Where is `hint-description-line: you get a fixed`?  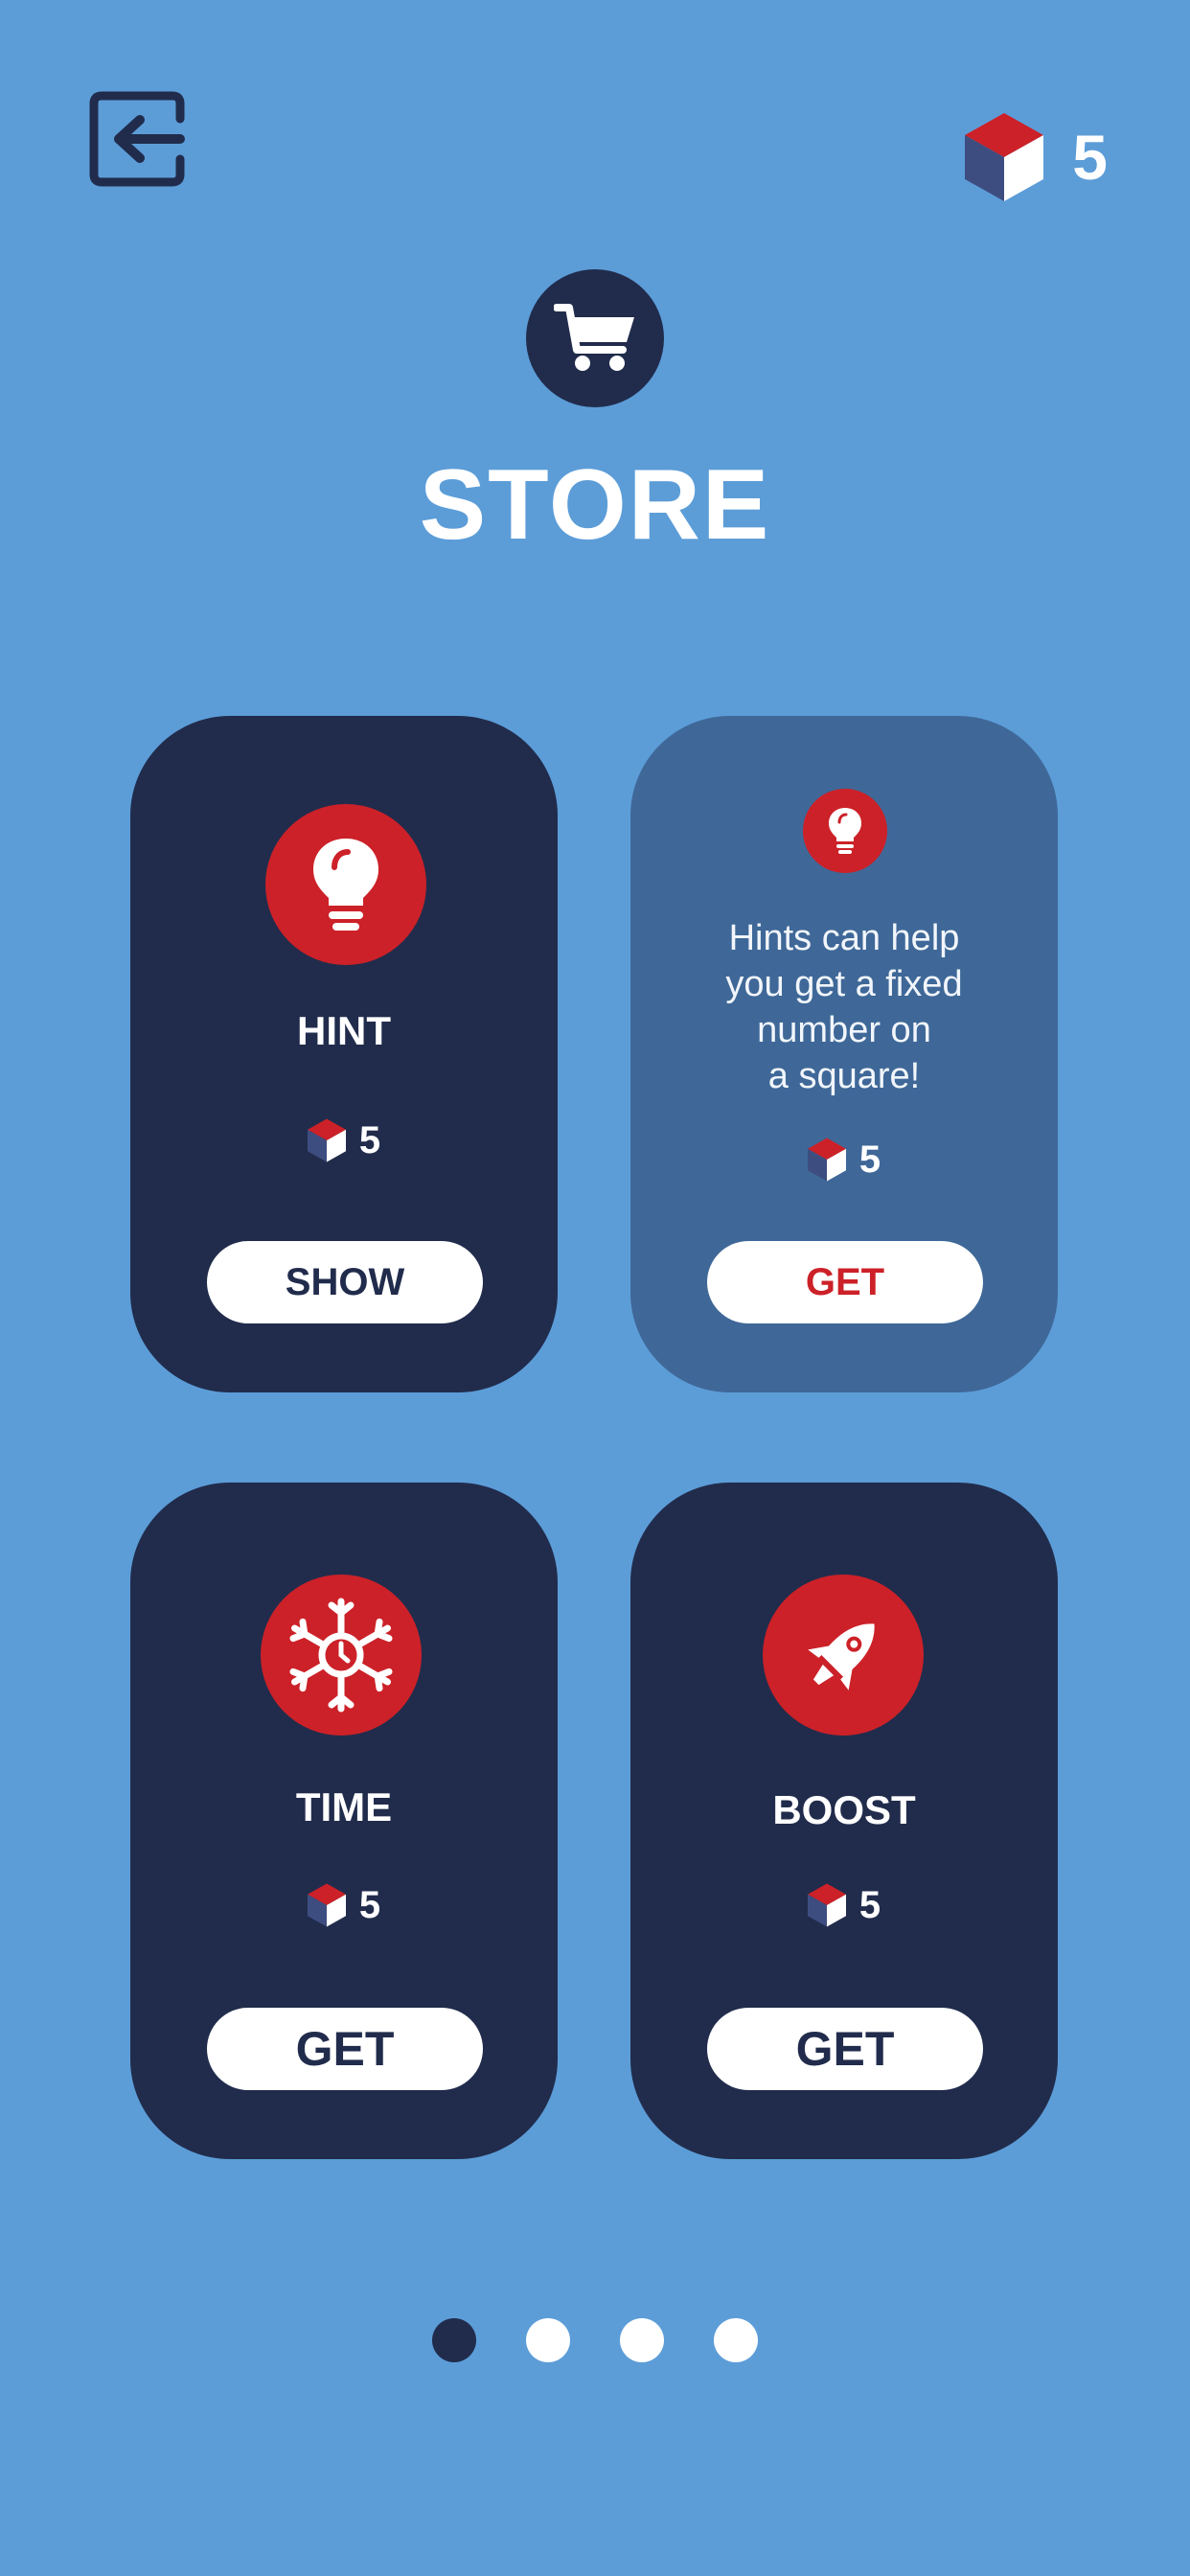 hint-description-line: you get a fixed is located at coordinates (844, 984).